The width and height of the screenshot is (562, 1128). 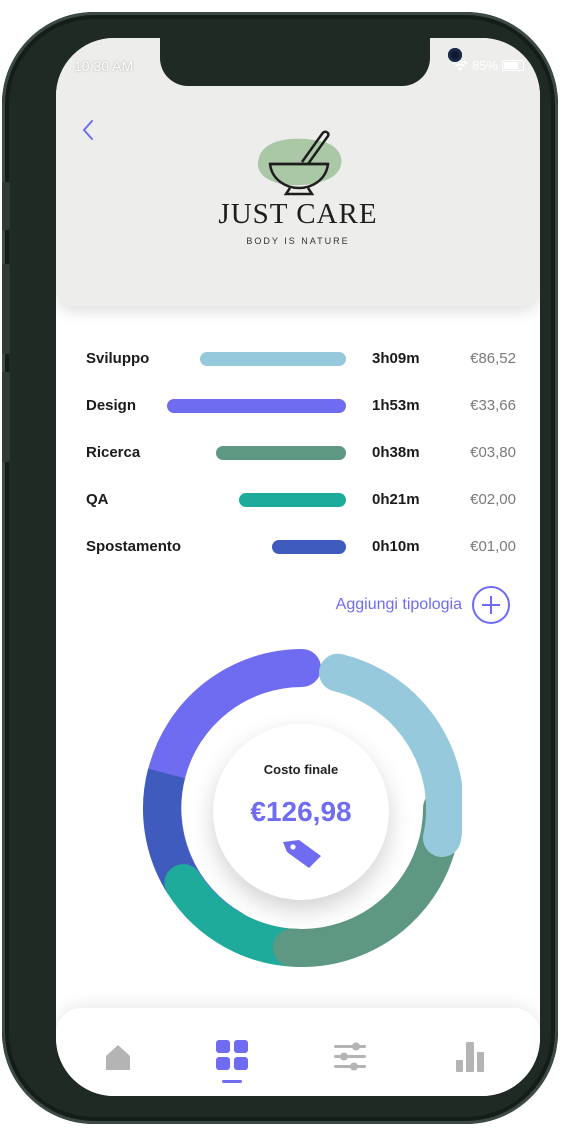 I want to click on add-category-label: Aggiungi tipologia, so click(x=398, y=604).